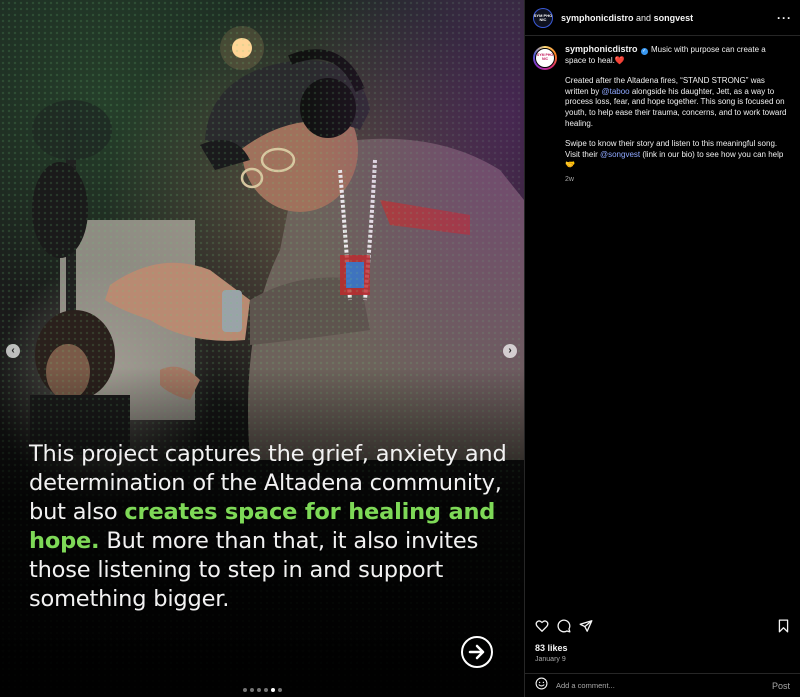 The height and width of the screenshot is (697, 800). Describe the element at coordinates (551, 648) in the screenshot. I see `likes-count: 83 likes` at that location.